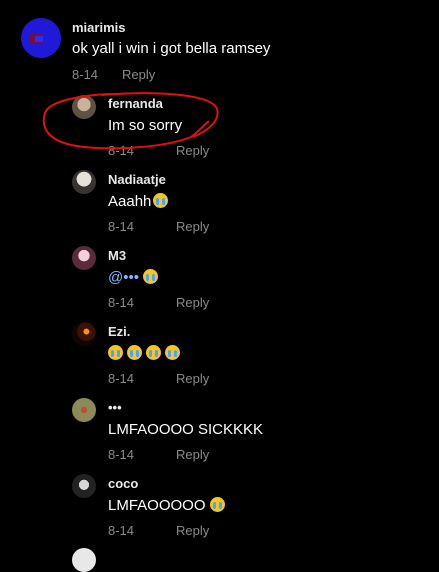 The height and width of the screenshot is (572, 439). I want to click on avatar-ezi, so click(84, 334).